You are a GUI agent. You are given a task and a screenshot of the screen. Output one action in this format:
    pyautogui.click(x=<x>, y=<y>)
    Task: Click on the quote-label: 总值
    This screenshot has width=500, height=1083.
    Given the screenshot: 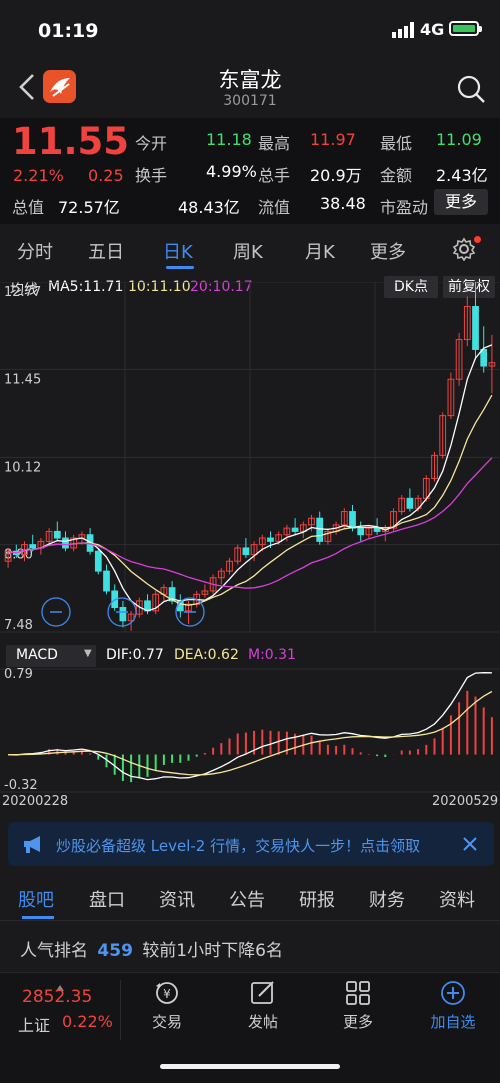 What is the action you would take?
    pyautogui.click(x=28, y=207)
    